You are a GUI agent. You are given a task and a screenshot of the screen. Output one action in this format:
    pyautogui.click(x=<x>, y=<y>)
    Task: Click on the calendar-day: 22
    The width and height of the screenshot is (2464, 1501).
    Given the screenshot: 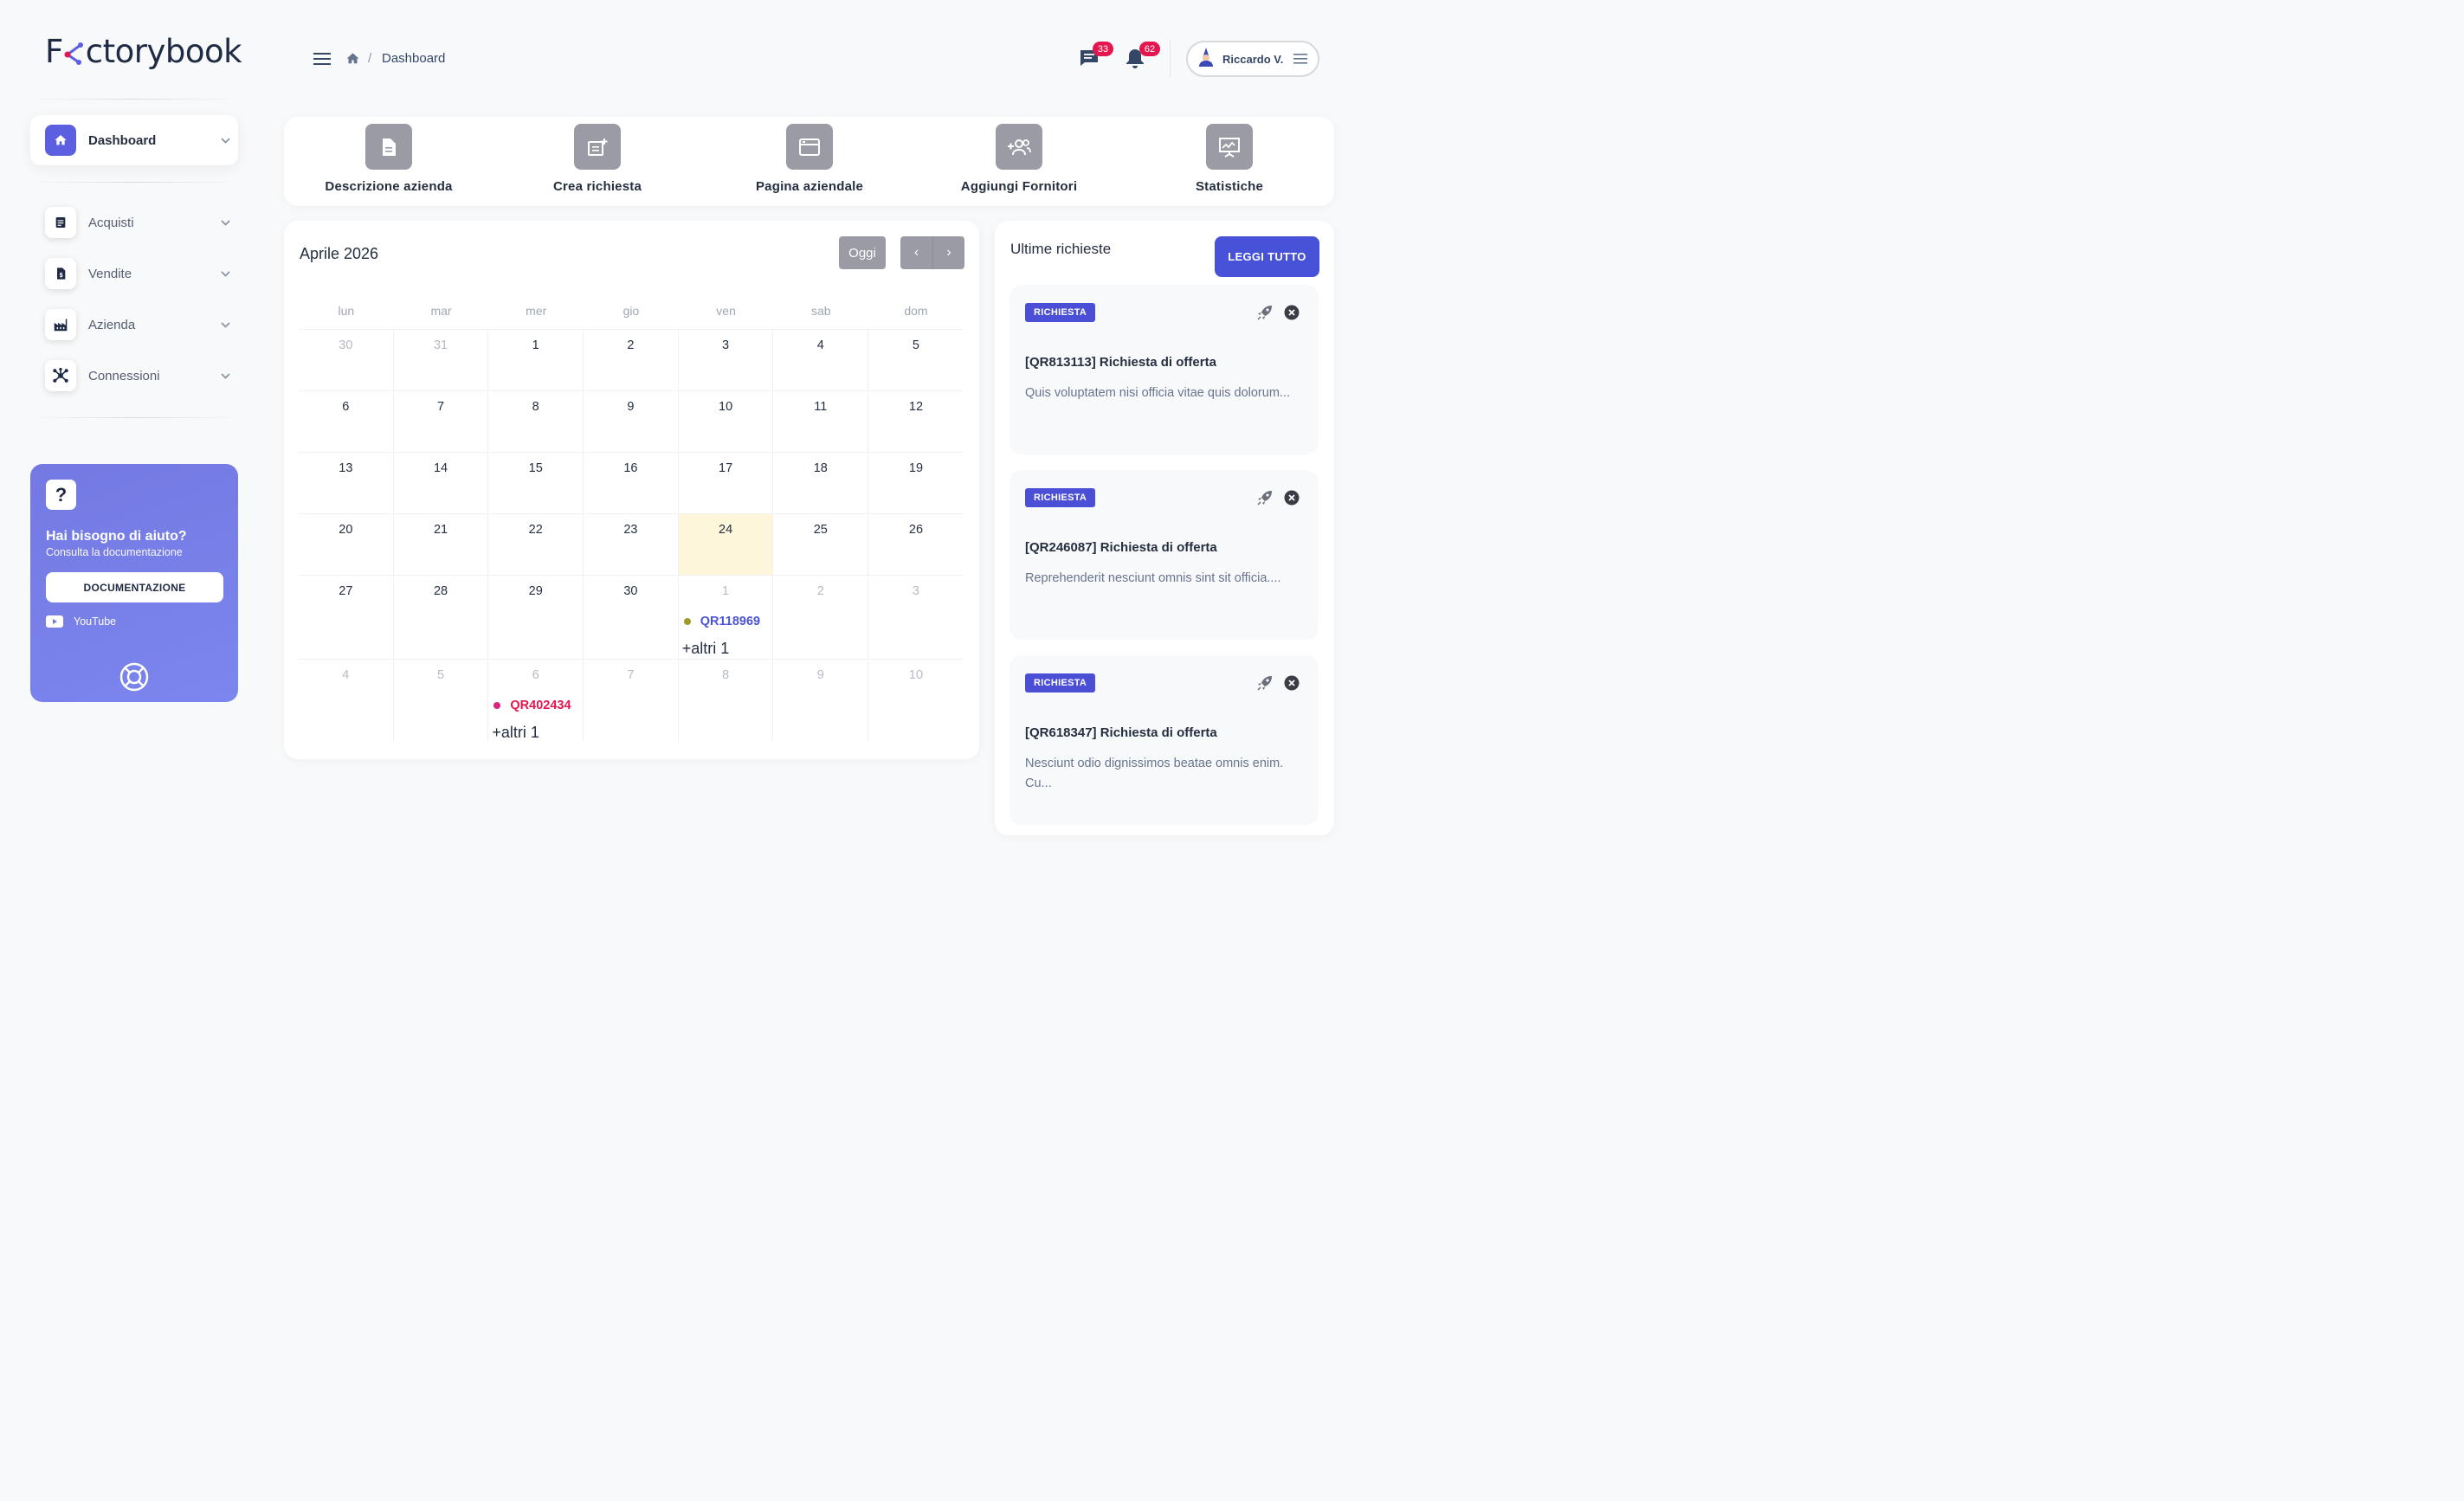 What is the action you would take?
    pyautogui.click(x=536, y=544)
    